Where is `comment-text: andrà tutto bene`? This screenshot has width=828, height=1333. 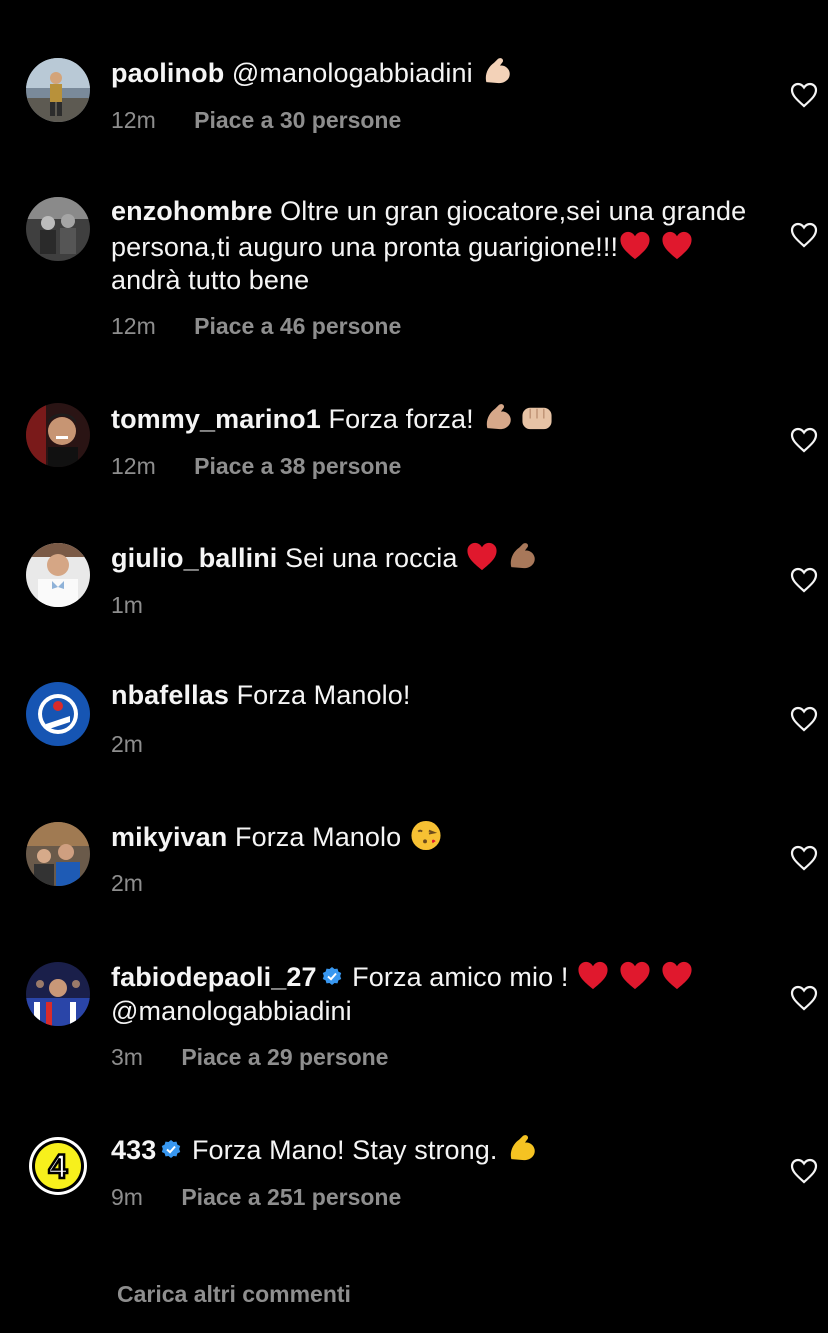
comment-text: andrà tutto bene is located at coordinates (210, 280).